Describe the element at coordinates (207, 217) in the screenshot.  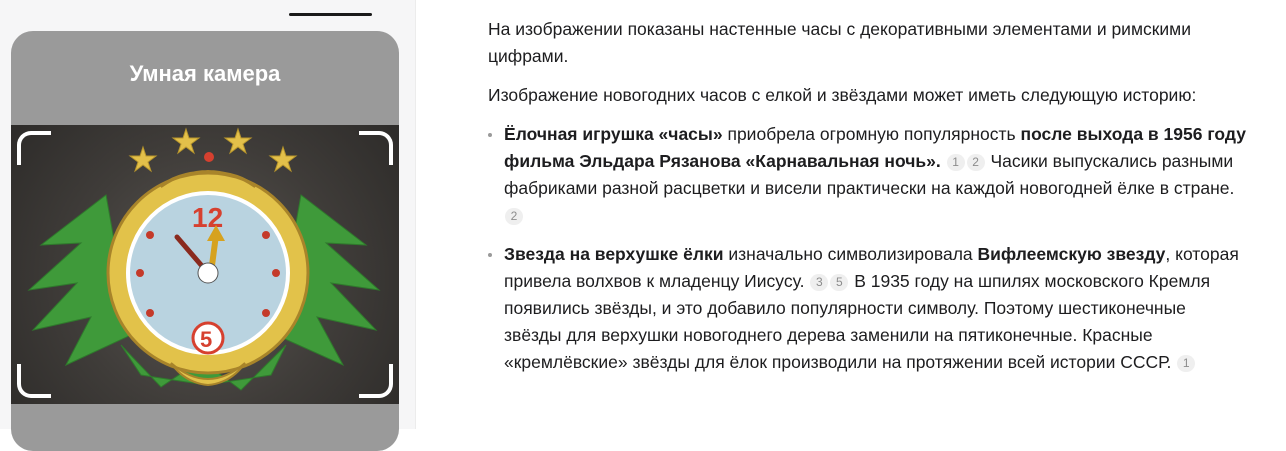
I see `numeral-12: 12` at that location.